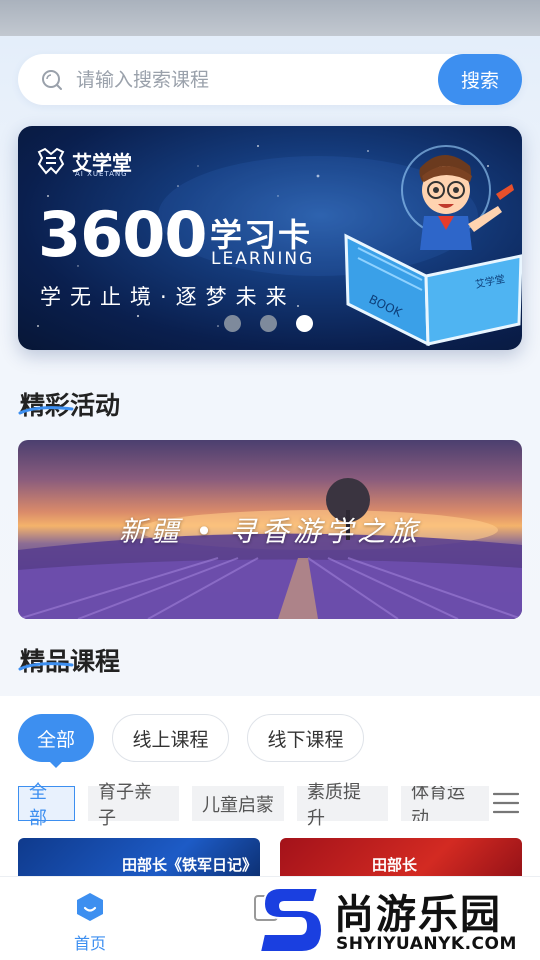 The width and height of the screenshot is (540, 960). Describe the element at coordinates (395, 865) in the screenshot. I see `course-card-title: 田部长` at that location.